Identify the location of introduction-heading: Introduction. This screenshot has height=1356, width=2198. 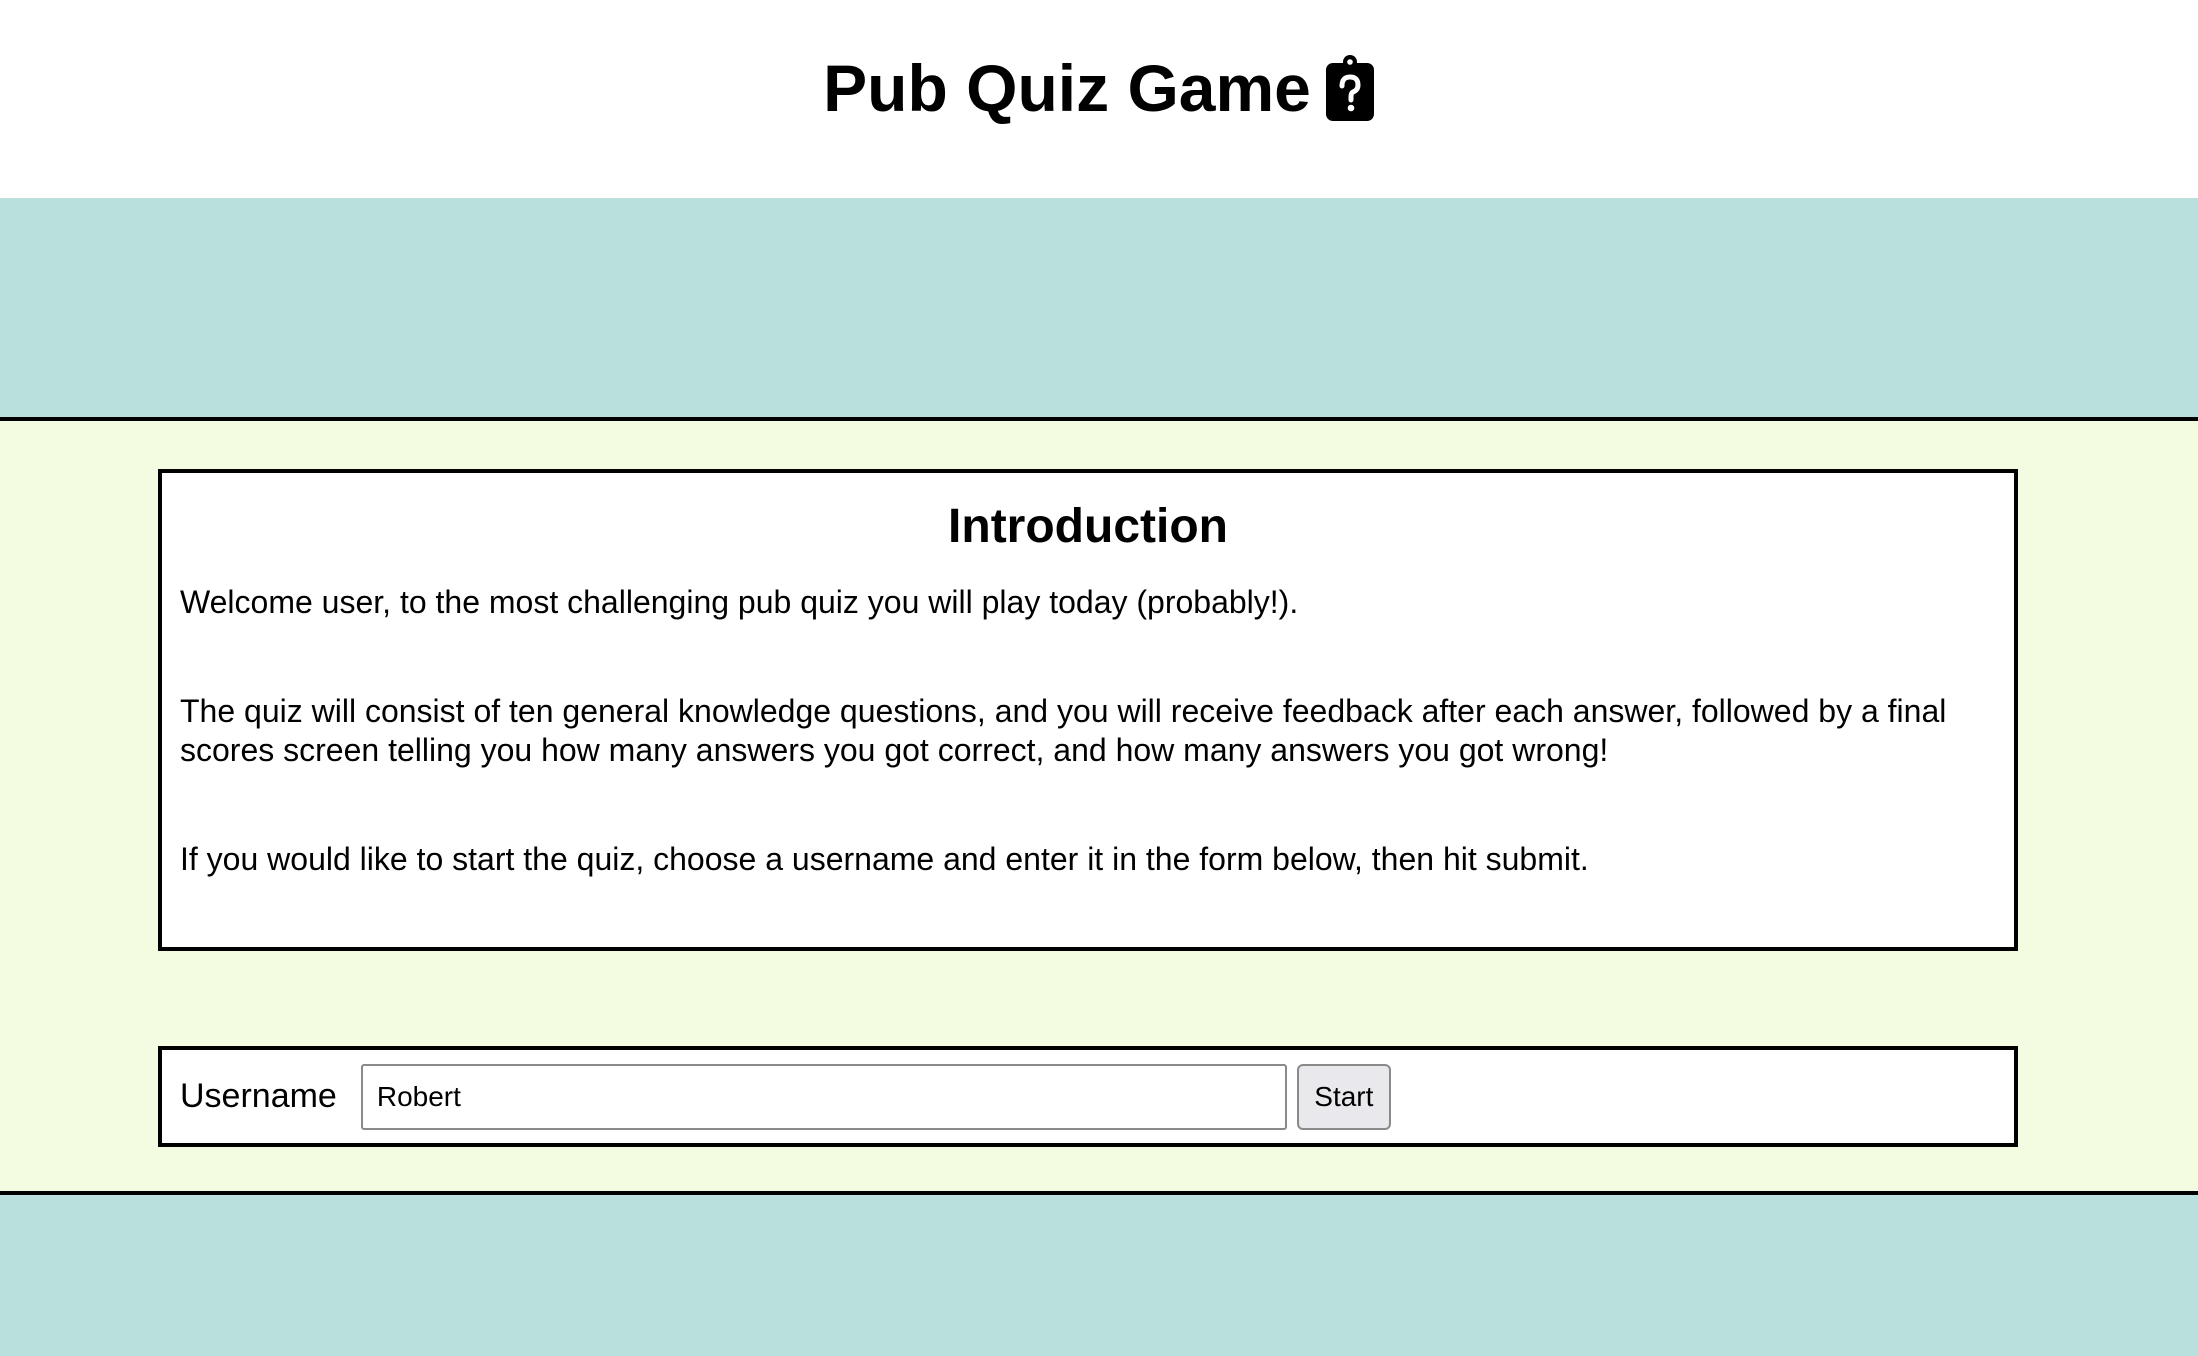
(1088, 526).